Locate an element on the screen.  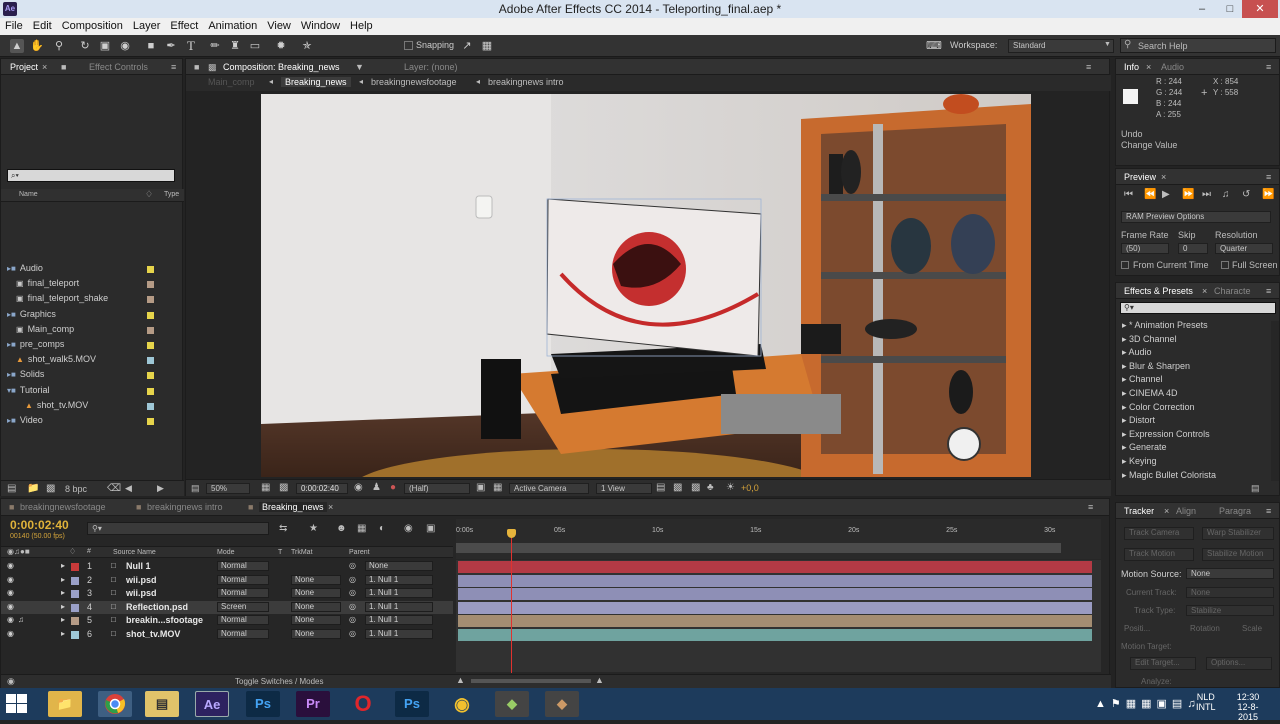
layer-row: ◉ ▸ 4 □ Reflection.psd Screen None ◎ 1. Null 1 is located at coordinates (227, 607).